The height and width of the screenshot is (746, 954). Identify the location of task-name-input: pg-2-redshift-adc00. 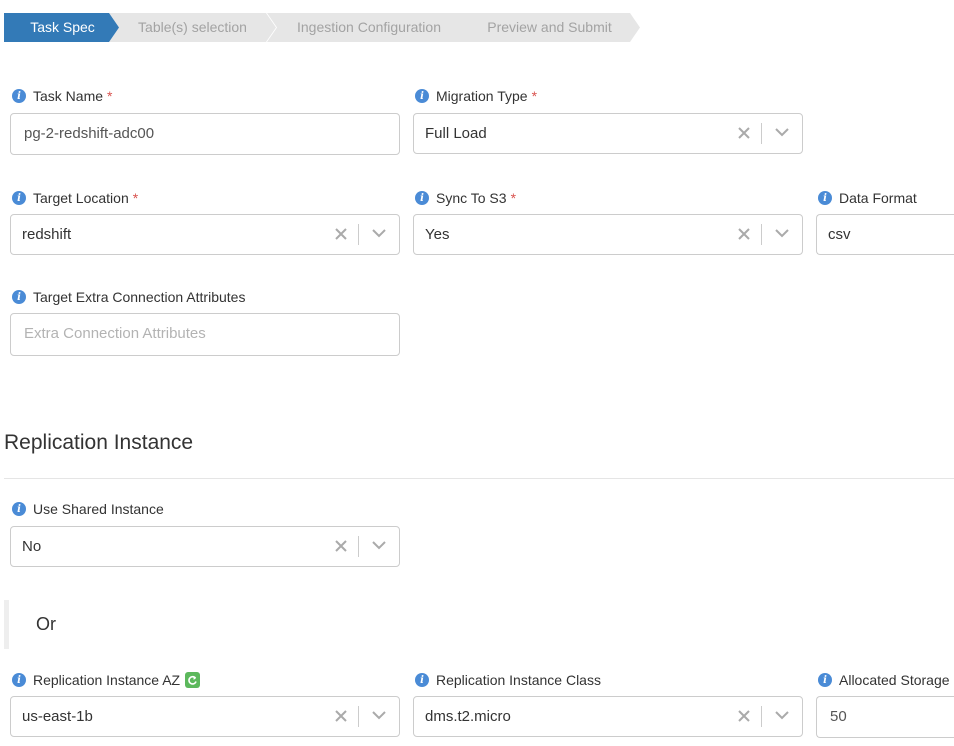
(205, 134).